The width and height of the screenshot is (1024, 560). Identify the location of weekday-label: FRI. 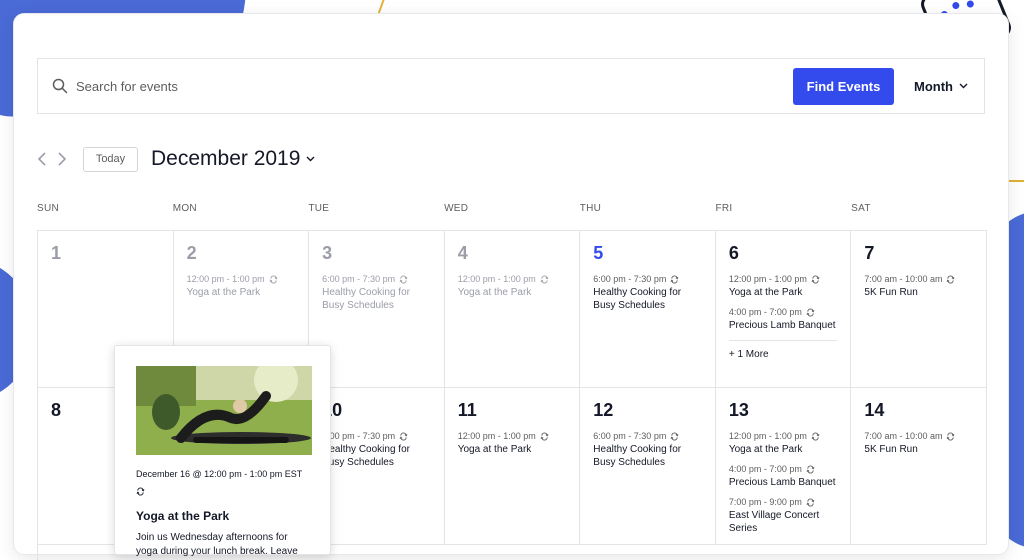
(724, 208).